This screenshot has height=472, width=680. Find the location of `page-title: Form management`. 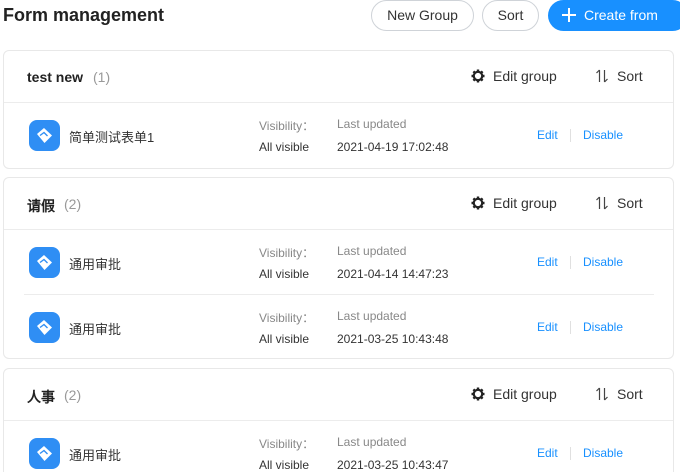

page-title: Form management is located at coordinates (84, 15).